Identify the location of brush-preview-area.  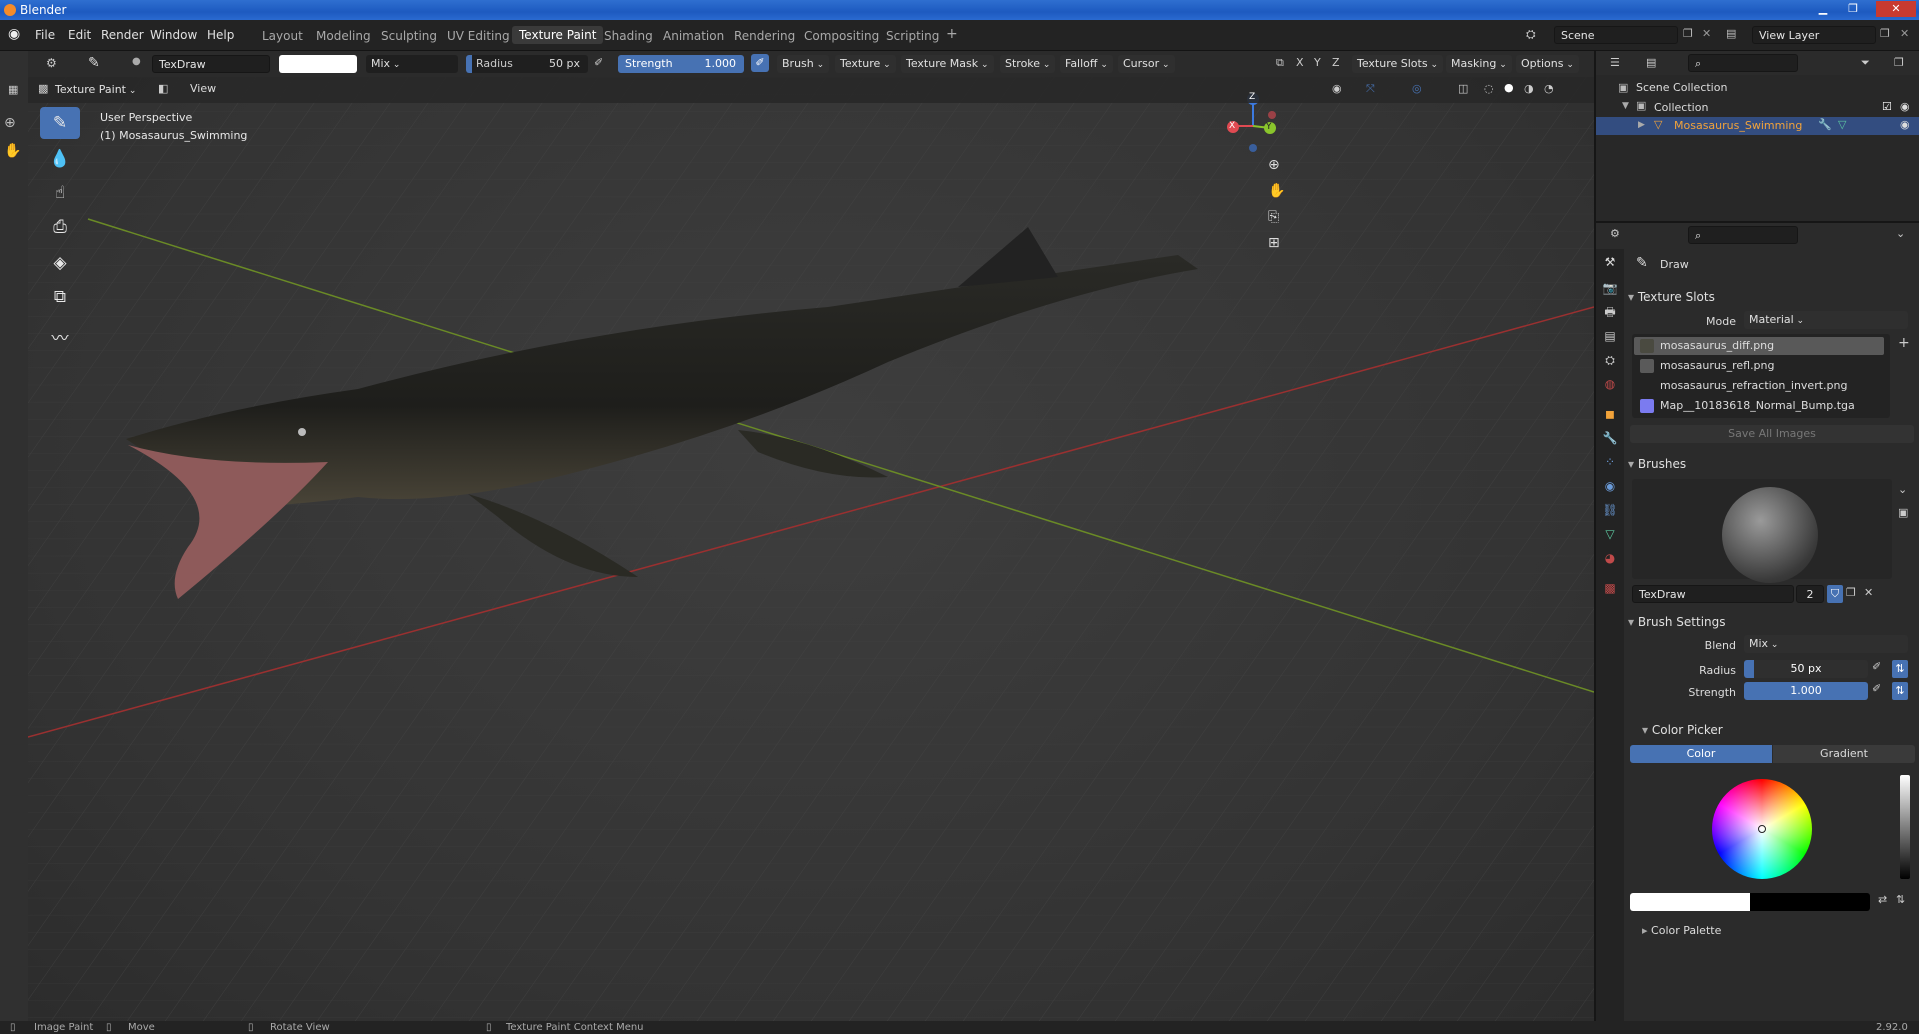
(1762, 531).